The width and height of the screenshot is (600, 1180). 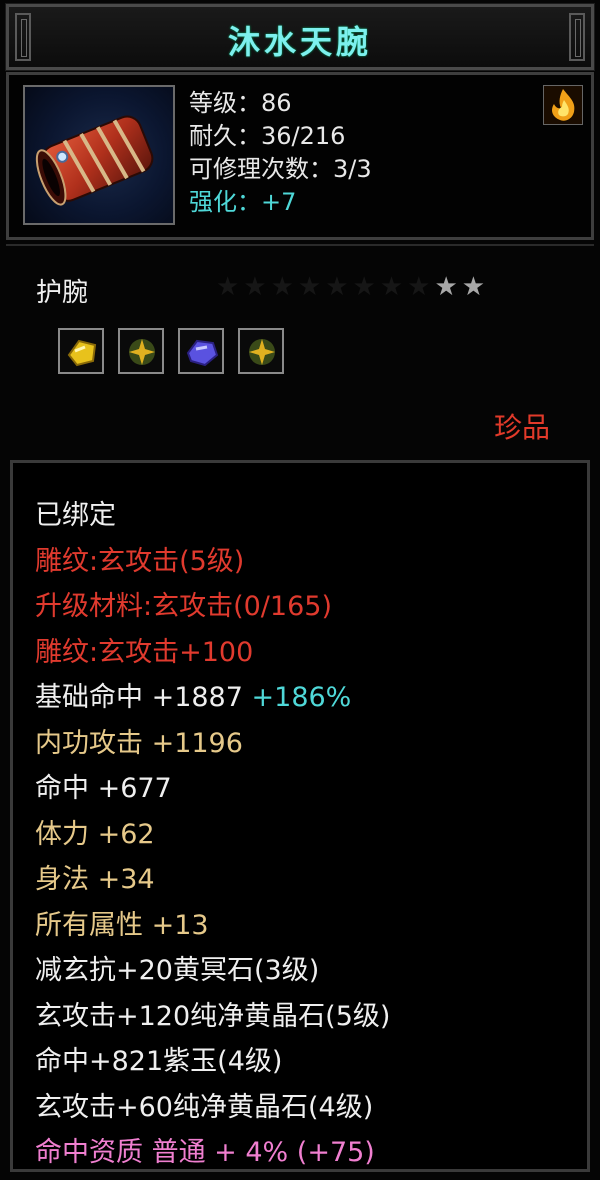 What do you see at coordinates (177, 970) in the screenshot?
I see `gem-line-1: 减玄抗+20黄冥石(3级)` at bounding box center [177, 970].